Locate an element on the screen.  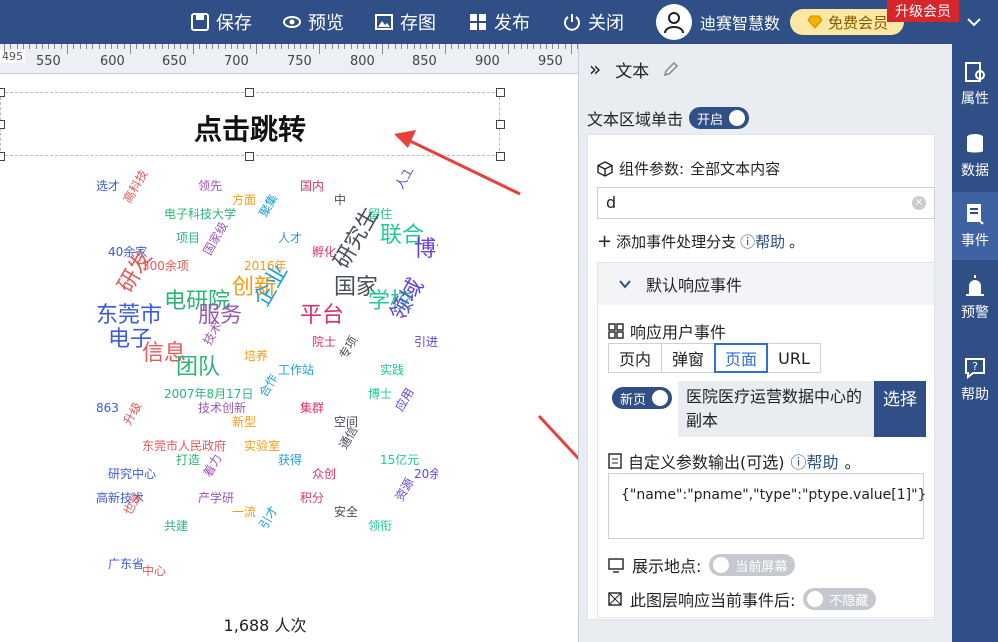
cloud-word: 产学研 is located at coordinates (216, 497).